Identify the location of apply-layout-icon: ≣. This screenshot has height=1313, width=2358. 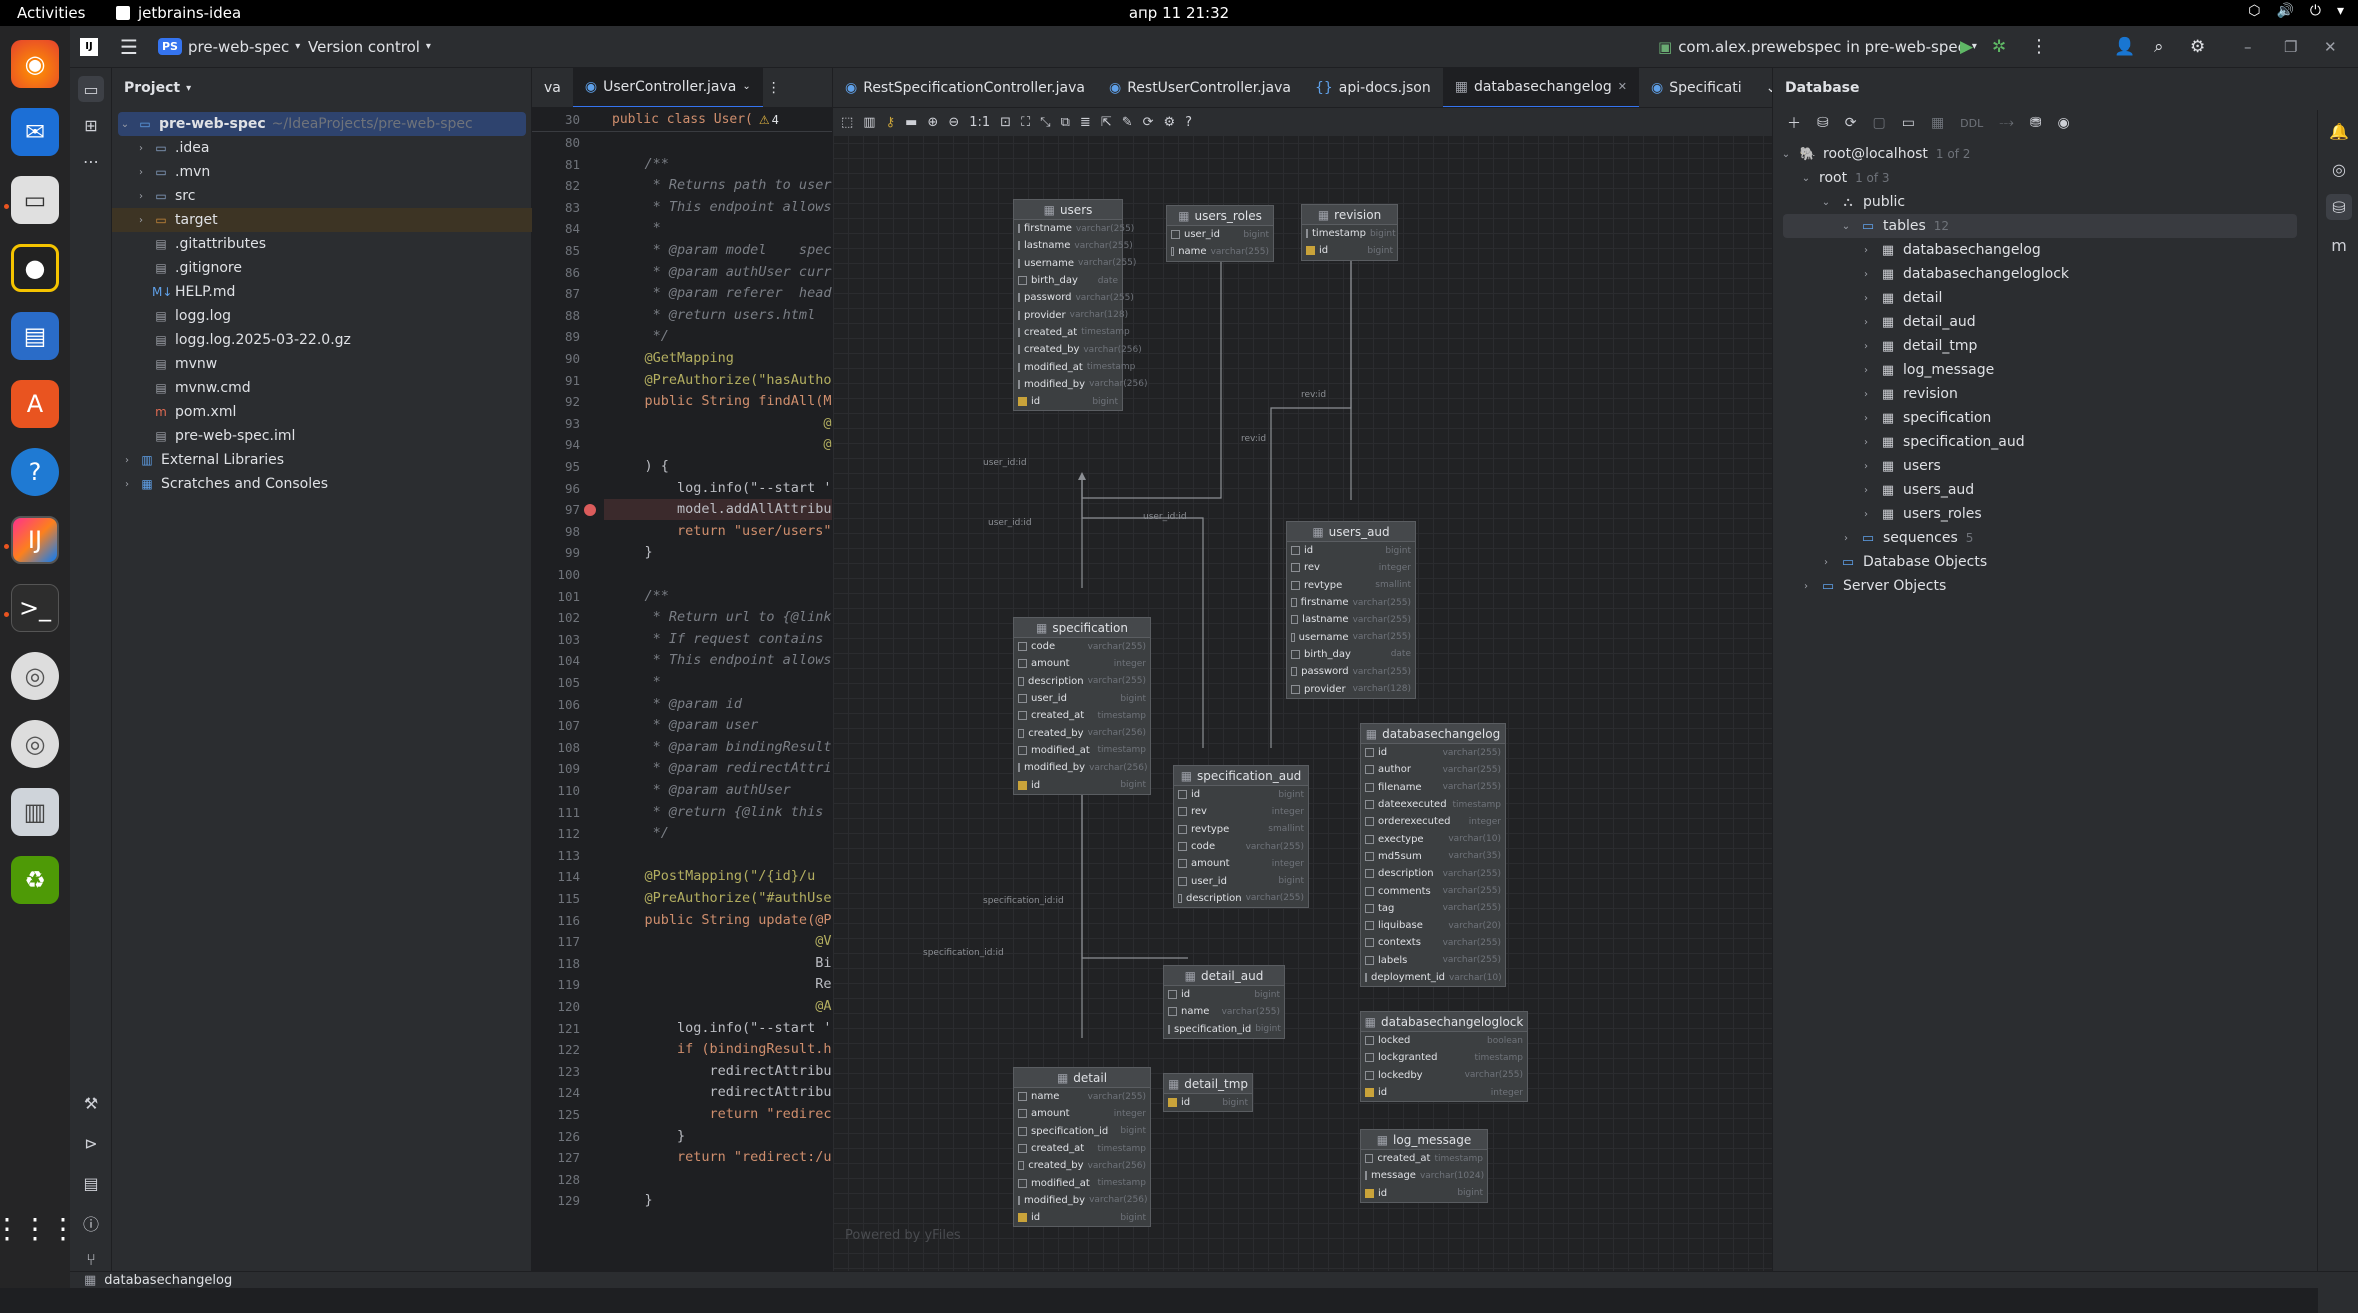
(1085, 122).